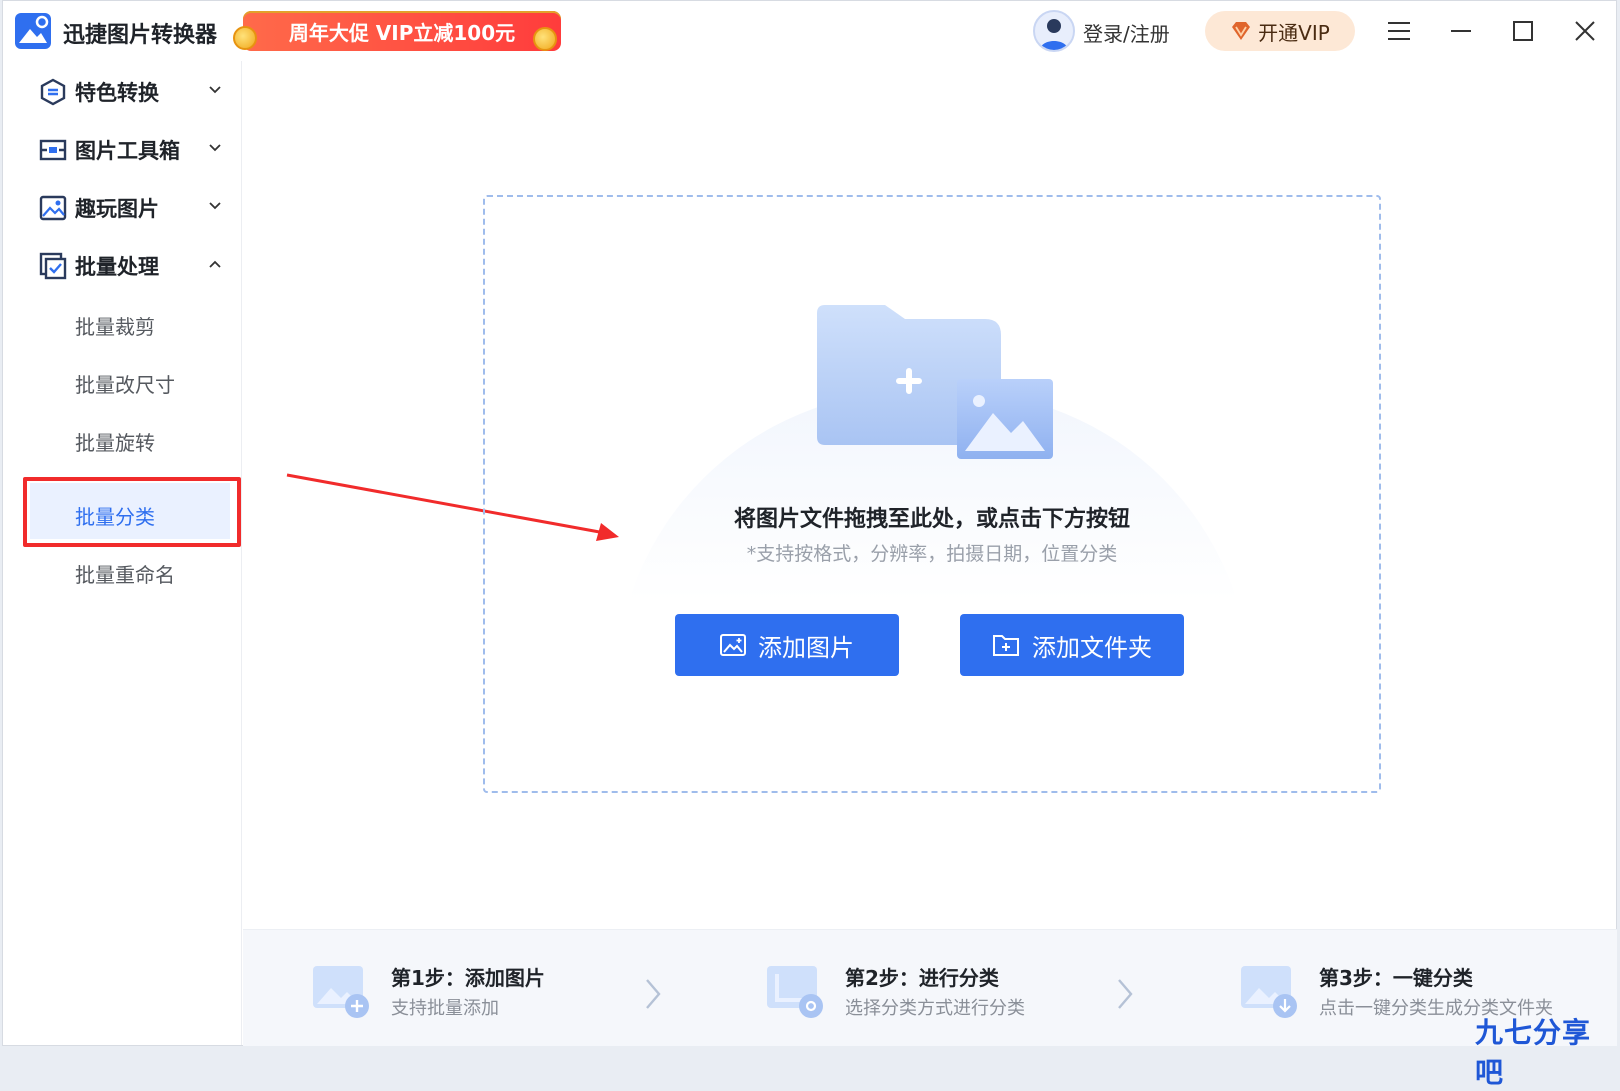 The height and width of the screenshot is (1091, 1620). What do you see at coordinates (341, 992) in the screenshot?
I see `image-add-icon` at bounding box center [341, 992].